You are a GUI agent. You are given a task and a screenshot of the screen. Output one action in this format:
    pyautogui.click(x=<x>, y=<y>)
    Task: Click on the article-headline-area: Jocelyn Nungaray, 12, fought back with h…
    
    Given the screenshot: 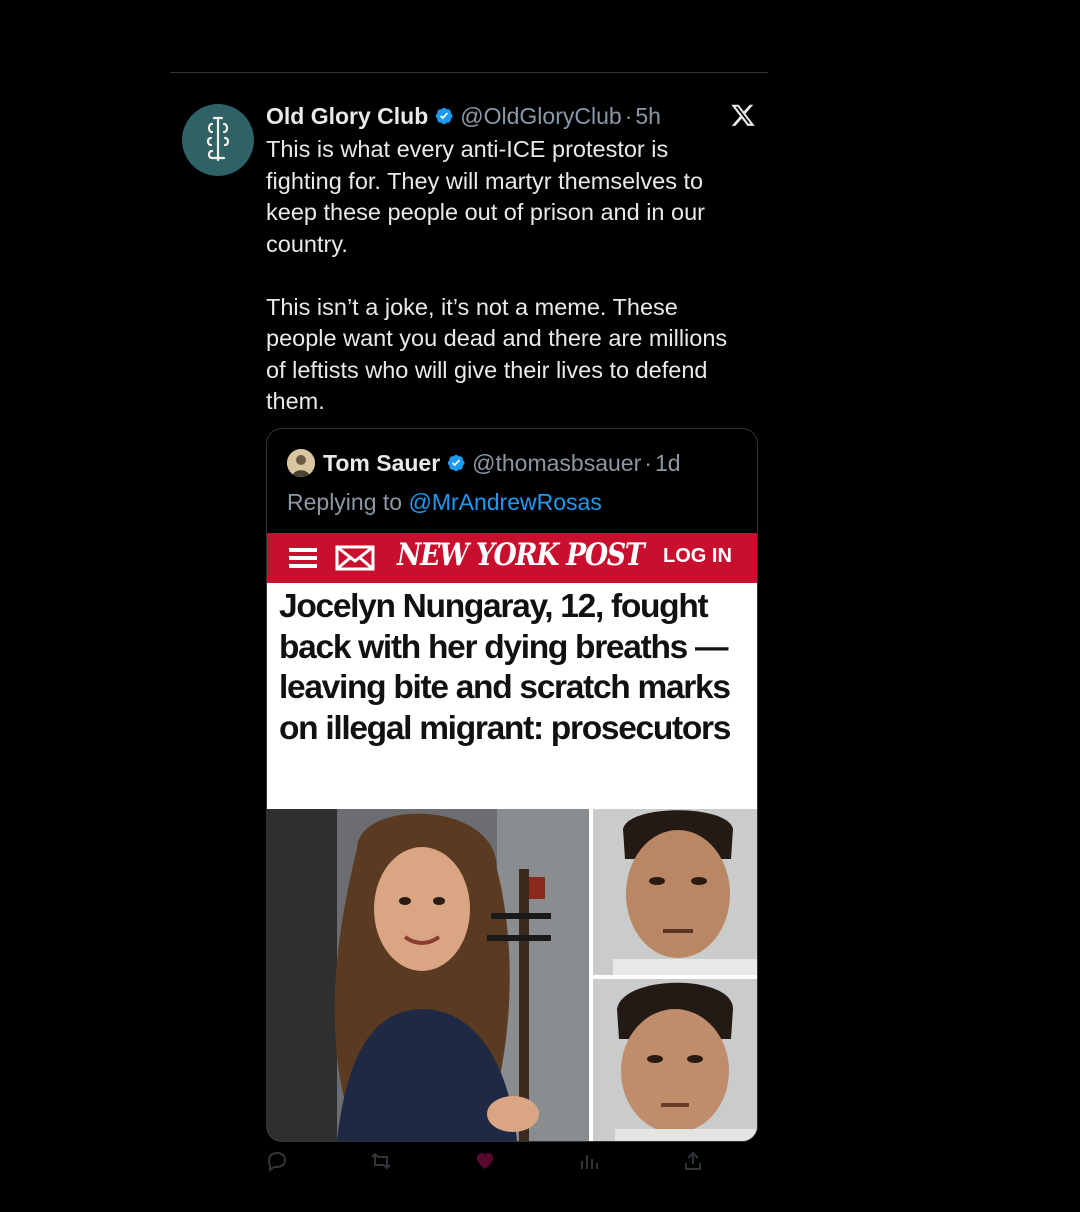 What is the action you would take?
    pyautogui.click(x=512, y=696)
    